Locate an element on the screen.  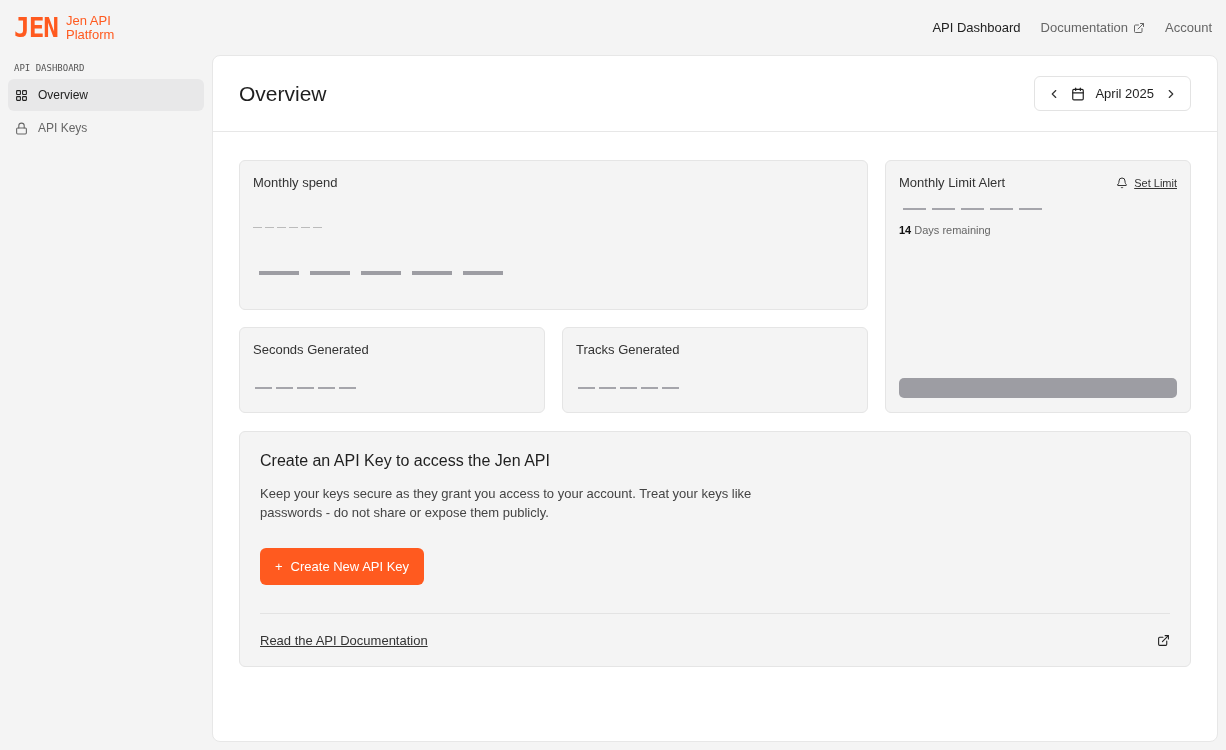
panel-title: Create an API Key to access the Jen API is located at coordinates (405, 461).